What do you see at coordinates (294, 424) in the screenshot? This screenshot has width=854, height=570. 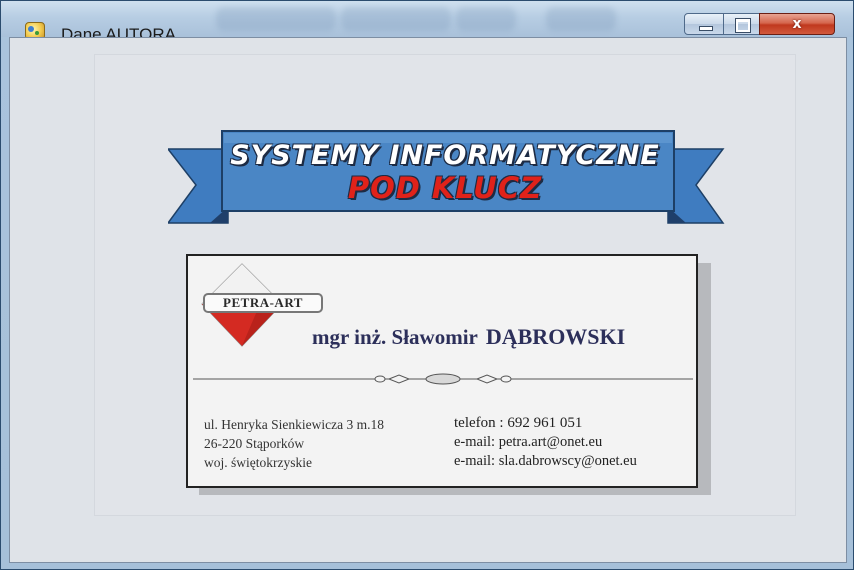 I see `address-street: ul. Henryka Sienkiewicza 3 m.18` at bounding box center [294, 424].